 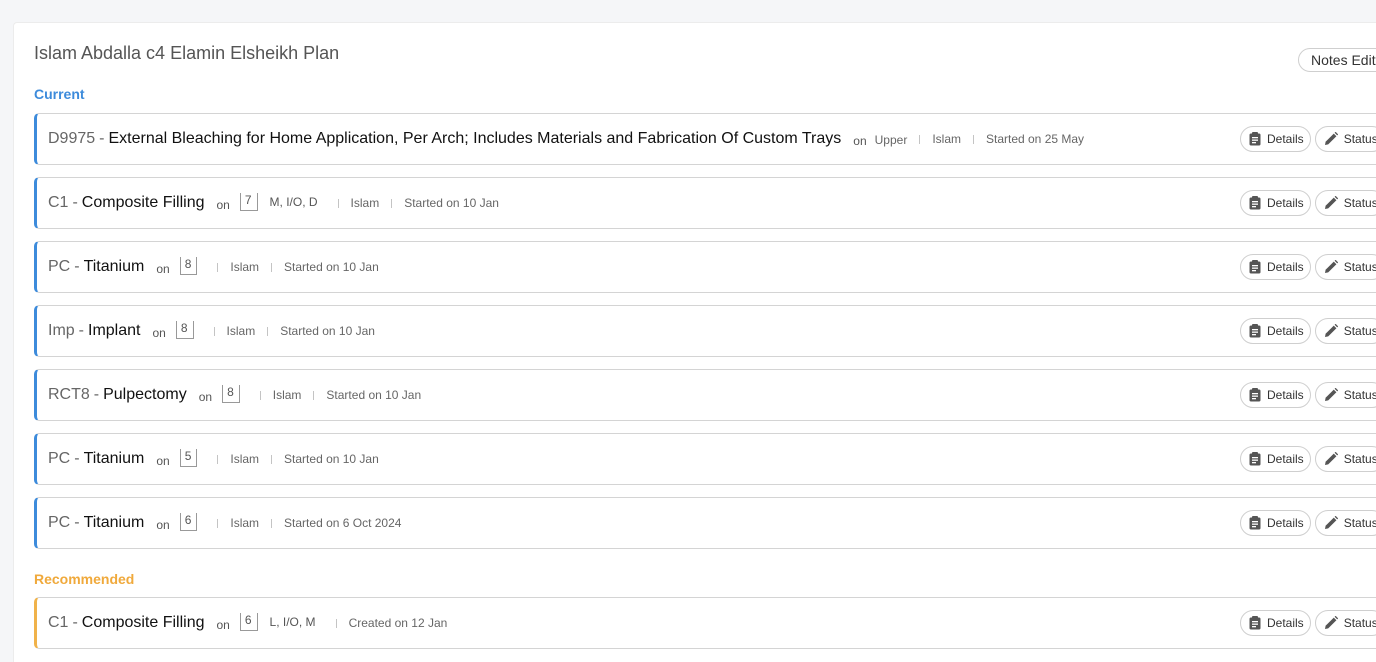 What do you see at coordinates (114, 330) in the screenshot?
I see `procedure-name: Implant` at bounding box center [114, 330].